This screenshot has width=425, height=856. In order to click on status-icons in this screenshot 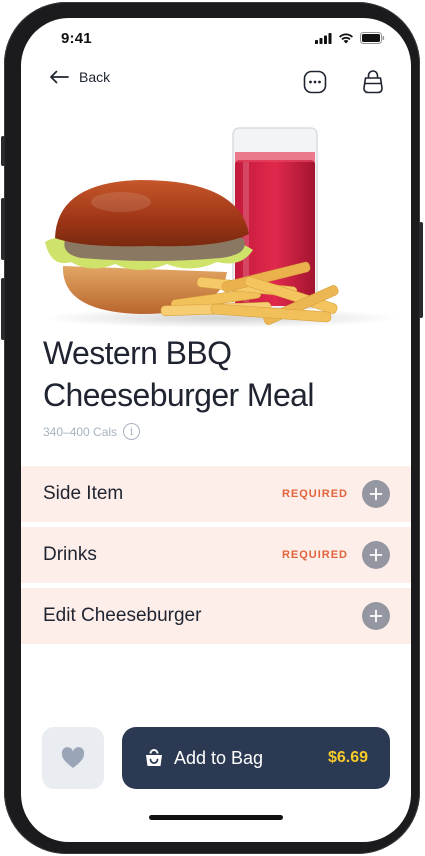, I will do `click(350, 38)`.